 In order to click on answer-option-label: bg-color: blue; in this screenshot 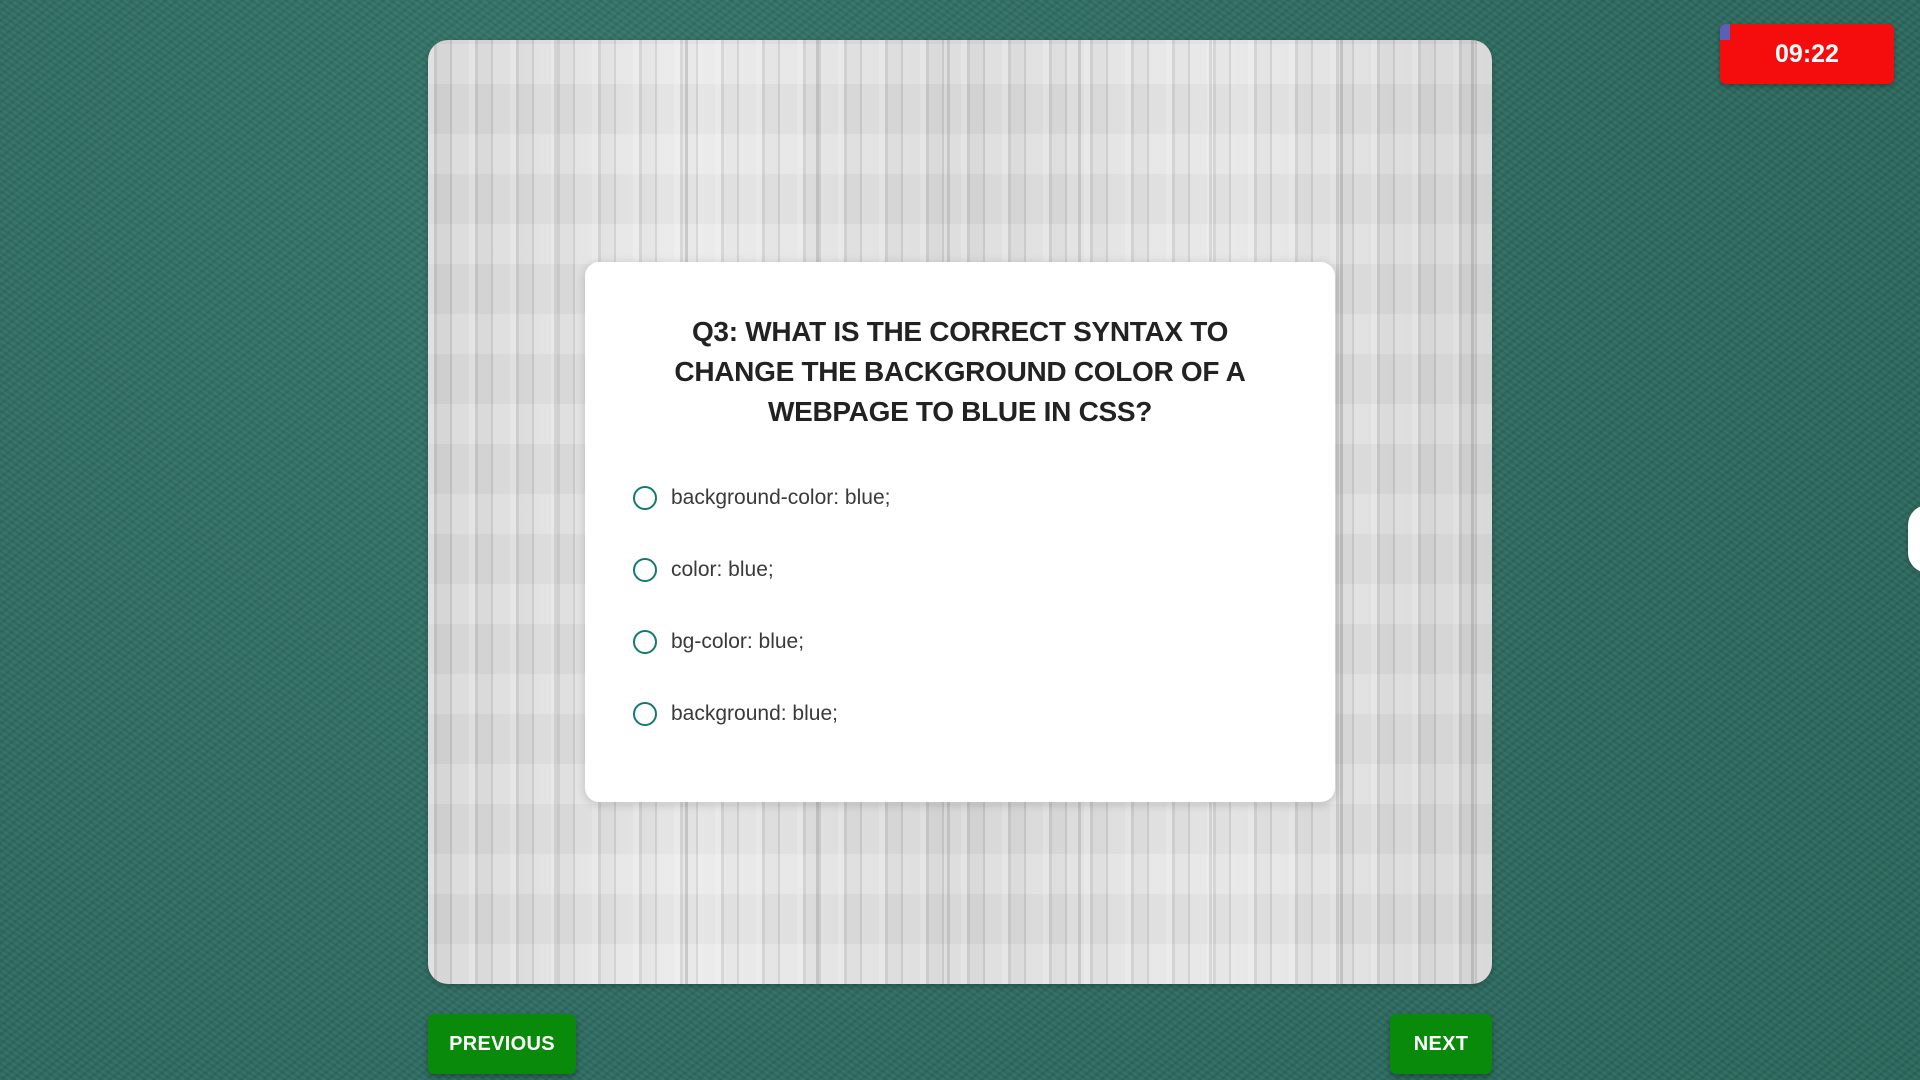, I will do `click(738, 641)`.